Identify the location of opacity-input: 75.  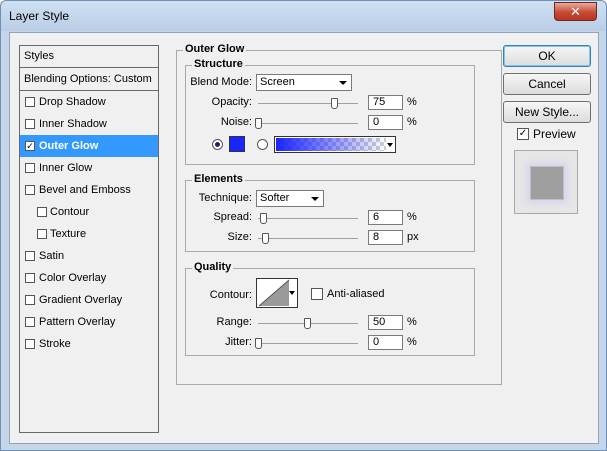
(385, 102).